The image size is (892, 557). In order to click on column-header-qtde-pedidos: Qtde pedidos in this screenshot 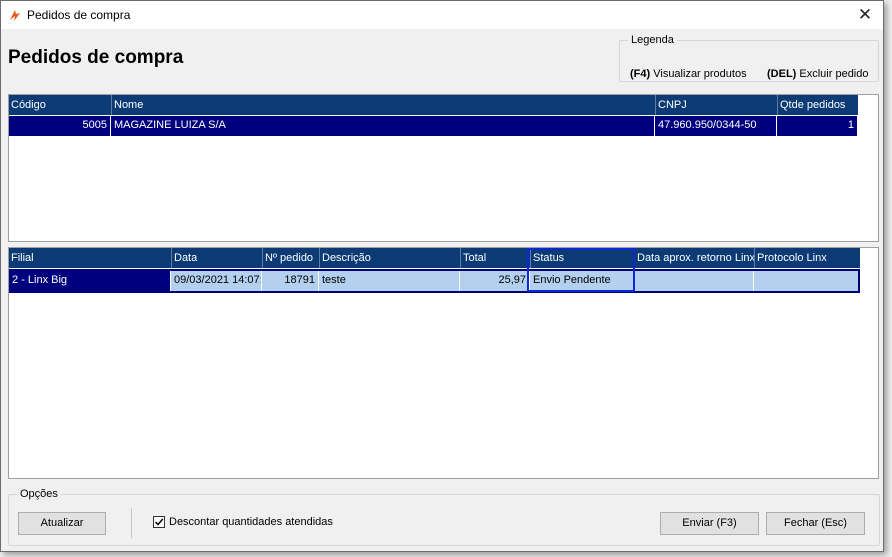, I will do `click(817, 105)`.